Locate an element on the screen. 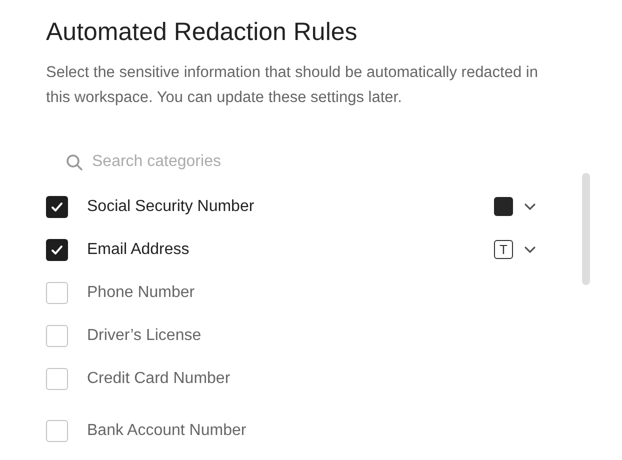 This screenshot has height=460, width=622. scrollbar is located at coordinates (586, 229).